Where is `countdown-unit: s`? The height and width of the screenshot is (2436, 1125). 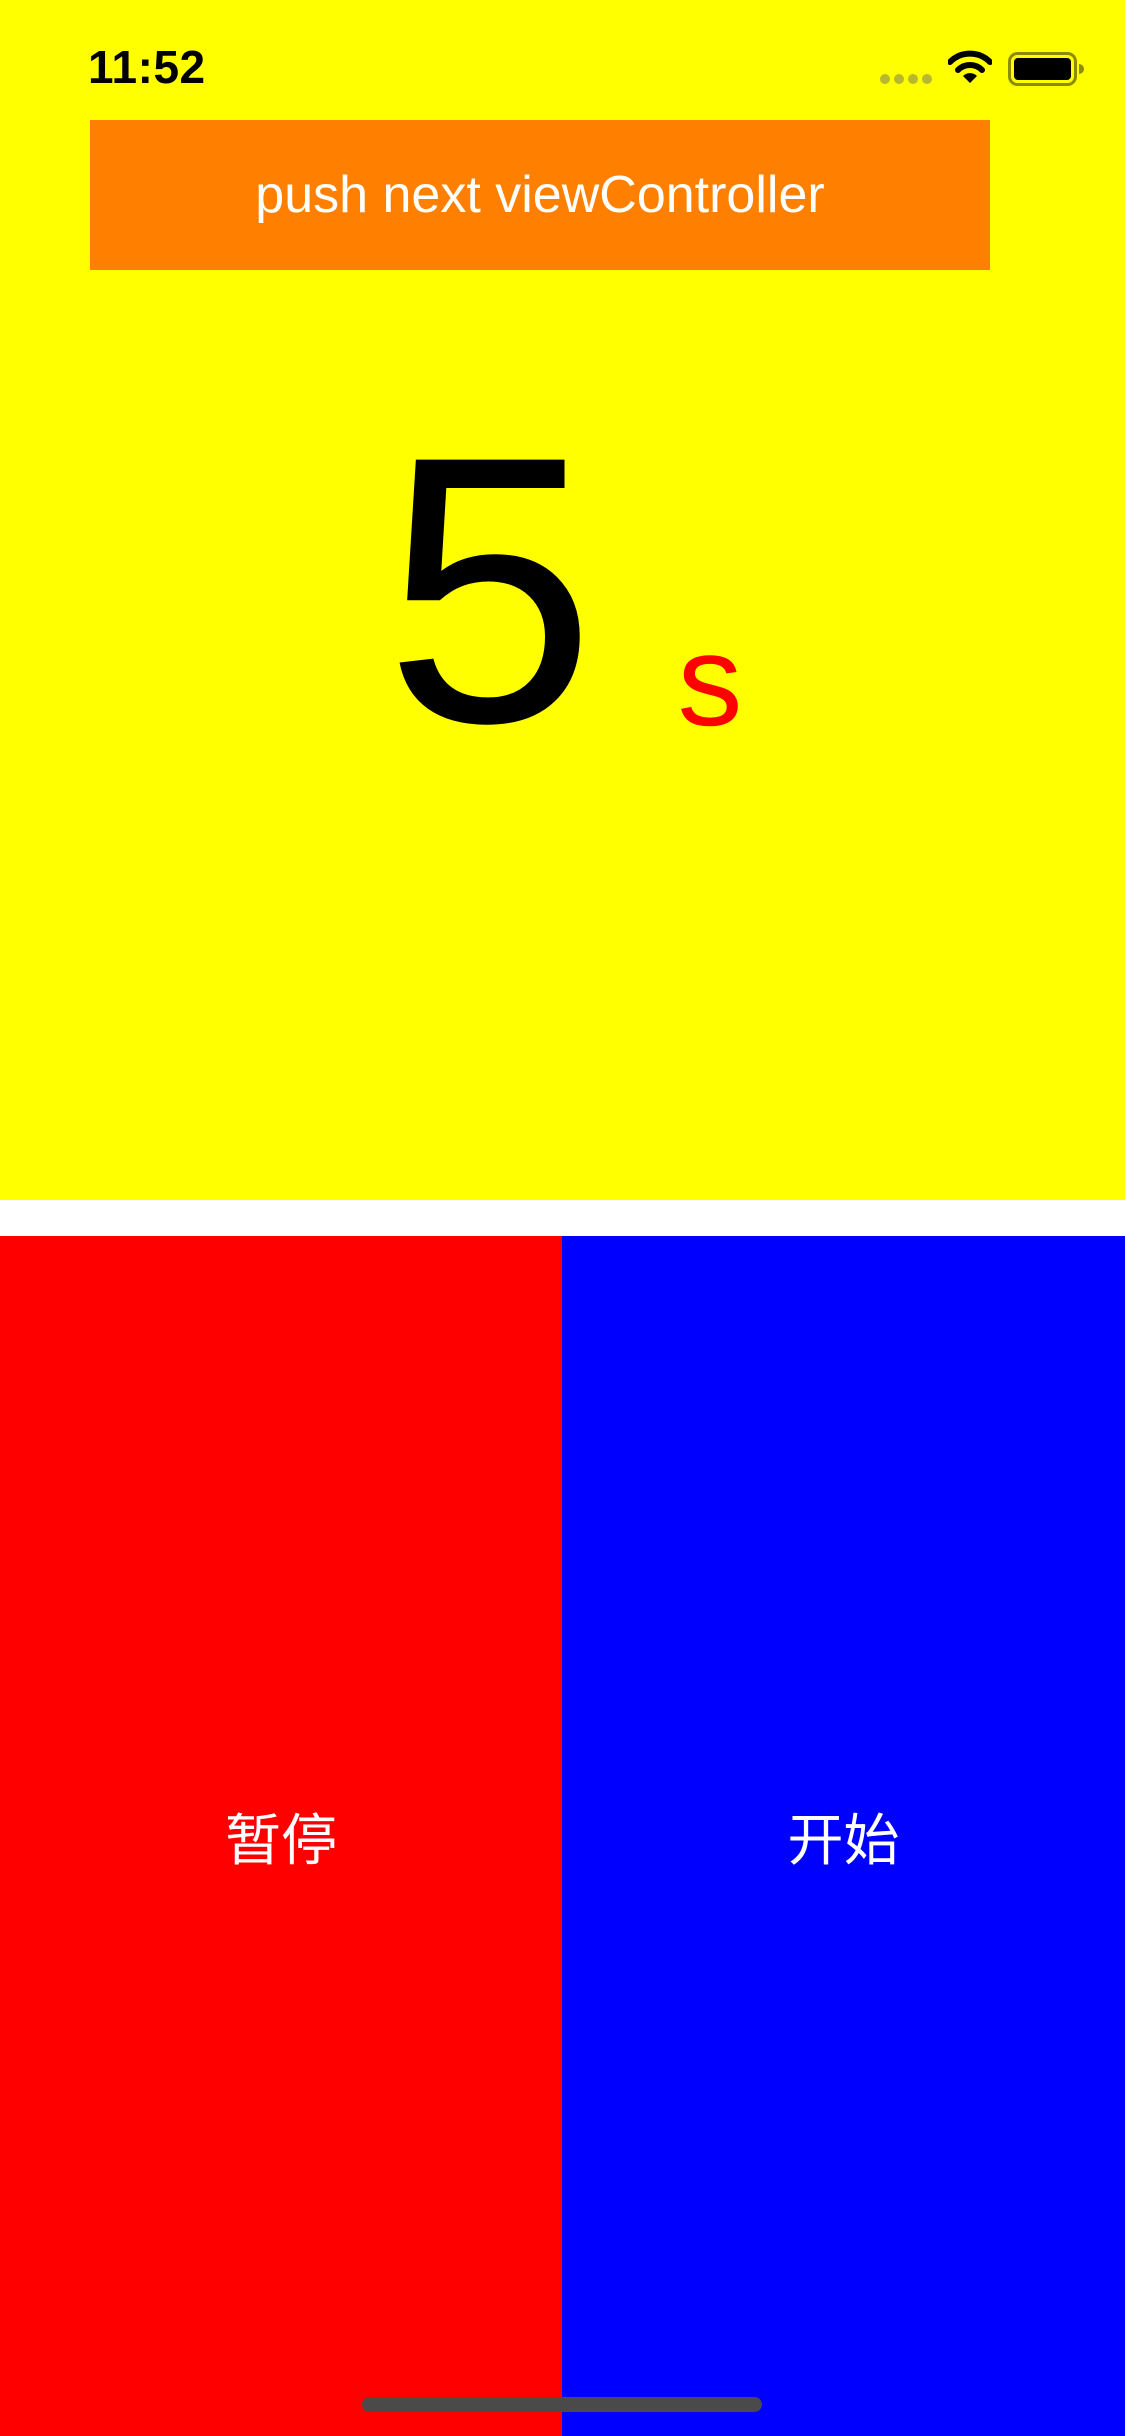 countdown-unit: s is located at coordinates (710, 680).